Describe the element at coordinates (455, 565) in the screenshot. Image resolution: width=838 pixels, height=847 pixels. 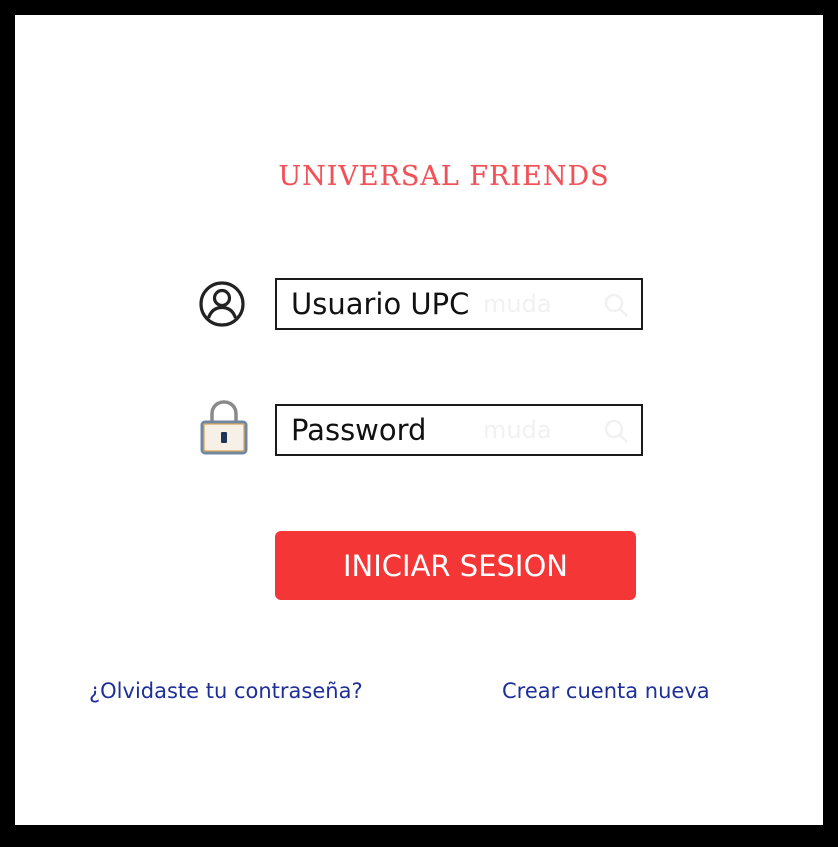
I see `login-button: INICIAR SESION` at that location.